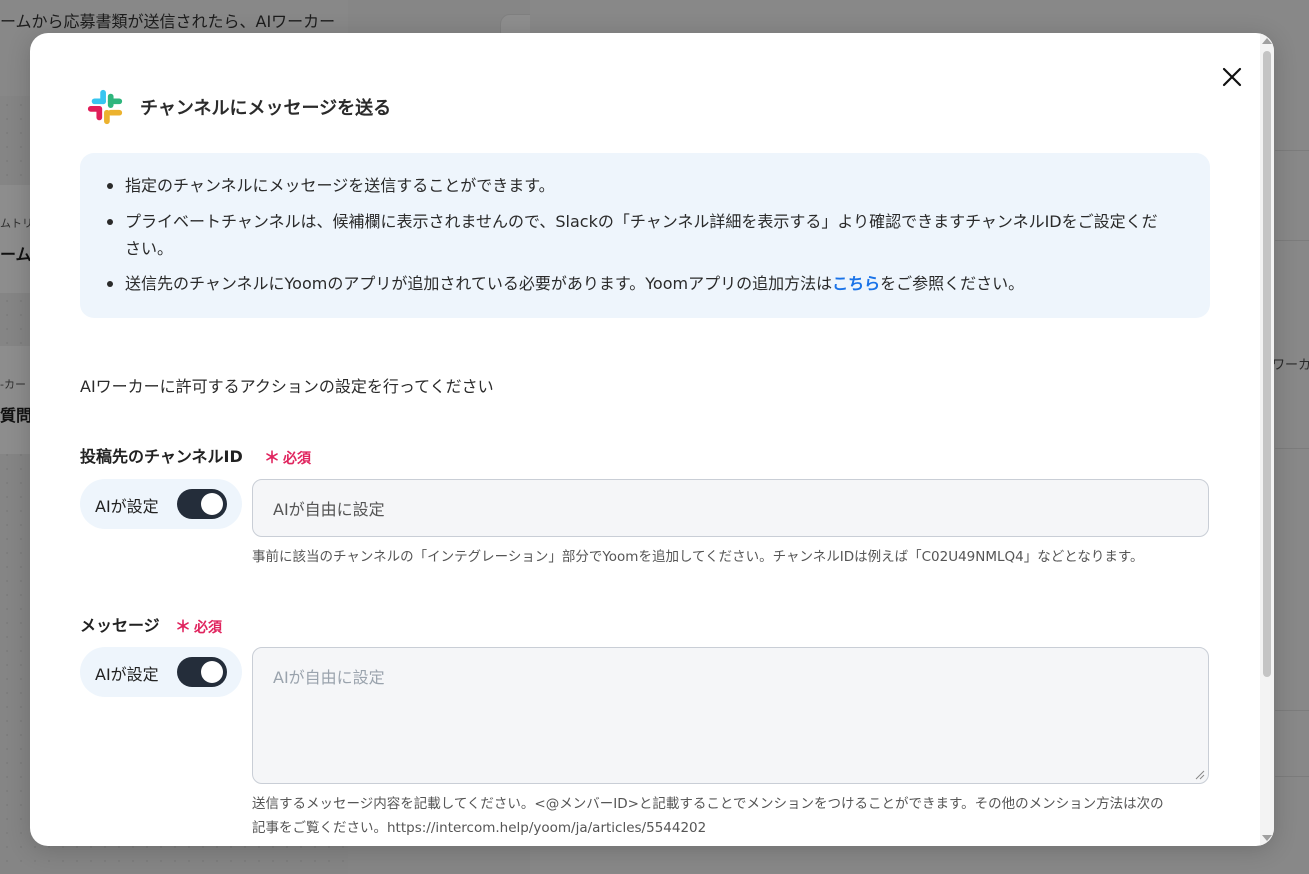 The height and width of the screenshot is (874, 1309). I want to click on channel-id-label: 投稿先のチャンネルID, so click(161, 456).